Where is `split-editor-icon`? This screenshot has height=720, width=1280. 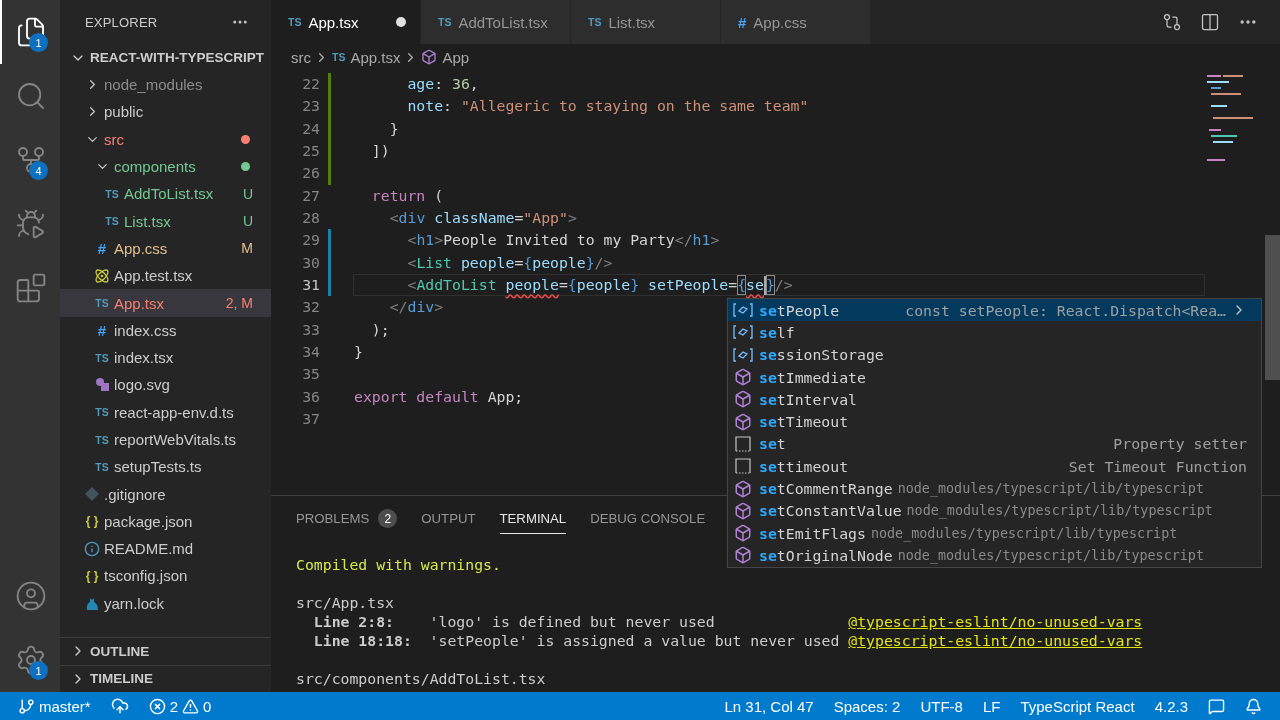
split-editor-icon is located at coordinates (1210, 22).